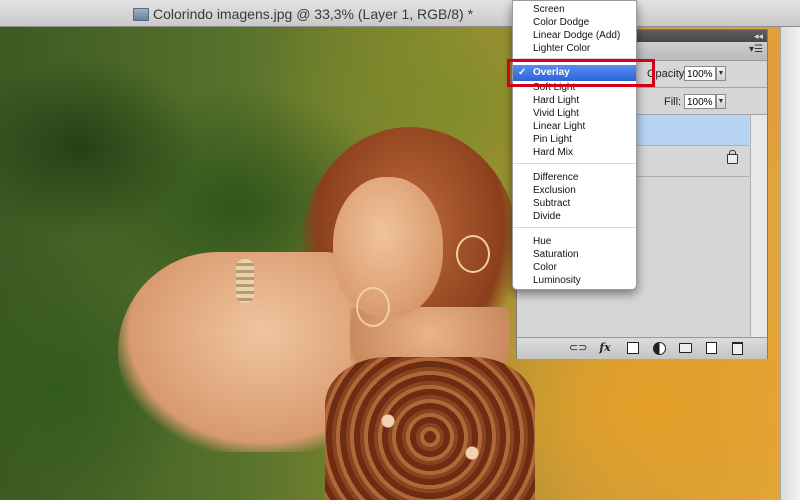  Describe the element at coordinates (574, 9) in the screenshot. I see `menu-item-screen: Screen` at that location.